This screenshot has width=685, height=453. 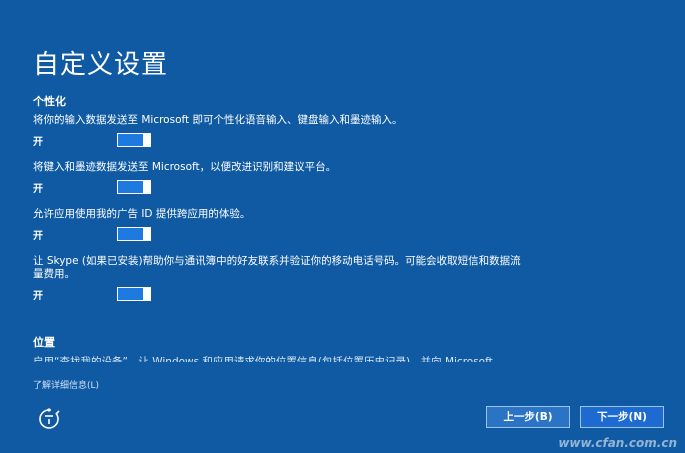 What do you see at coordinates (134, 294) in the screenshot?
I see `skype-contacts-toggle` at bounding box center [134, 294].